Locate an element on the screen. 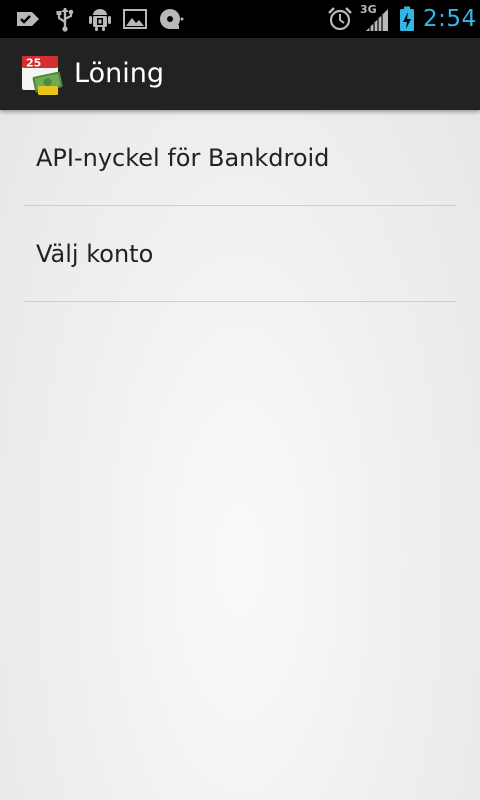 This screenshot has height=800, width=480. disk-sync-icon is located at coordinates (172, 19).